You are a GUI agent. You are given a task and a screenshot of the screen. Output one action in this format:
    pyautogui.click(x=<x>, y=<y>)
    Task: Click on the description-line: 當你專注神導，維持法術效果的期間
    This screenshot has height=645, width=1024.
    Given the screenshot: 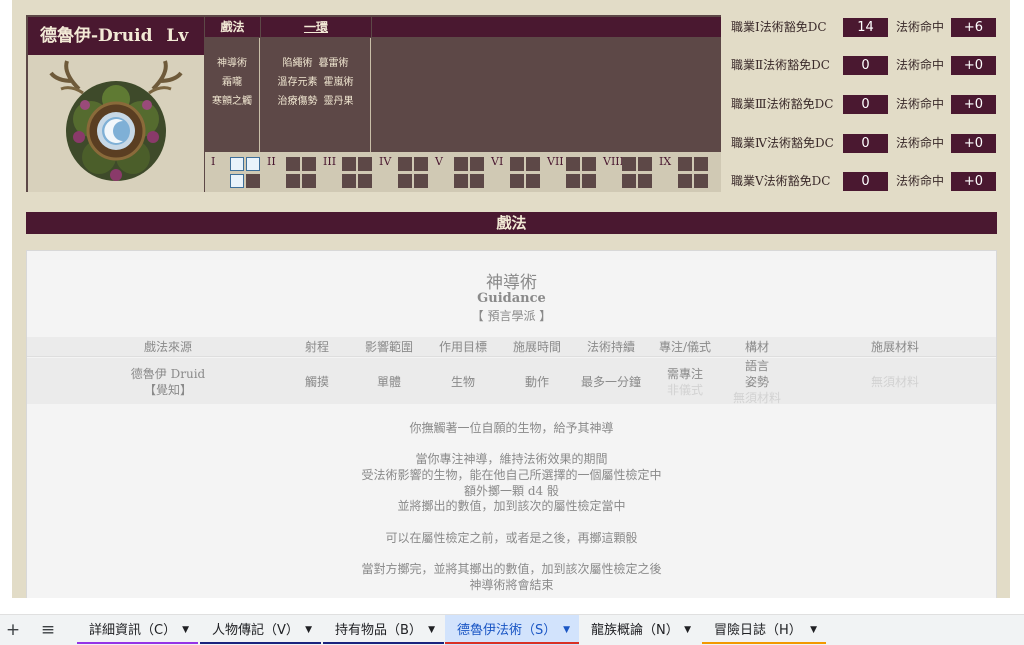 What is the action you would take?
    pyautogui.click(x=511, y=459)
    